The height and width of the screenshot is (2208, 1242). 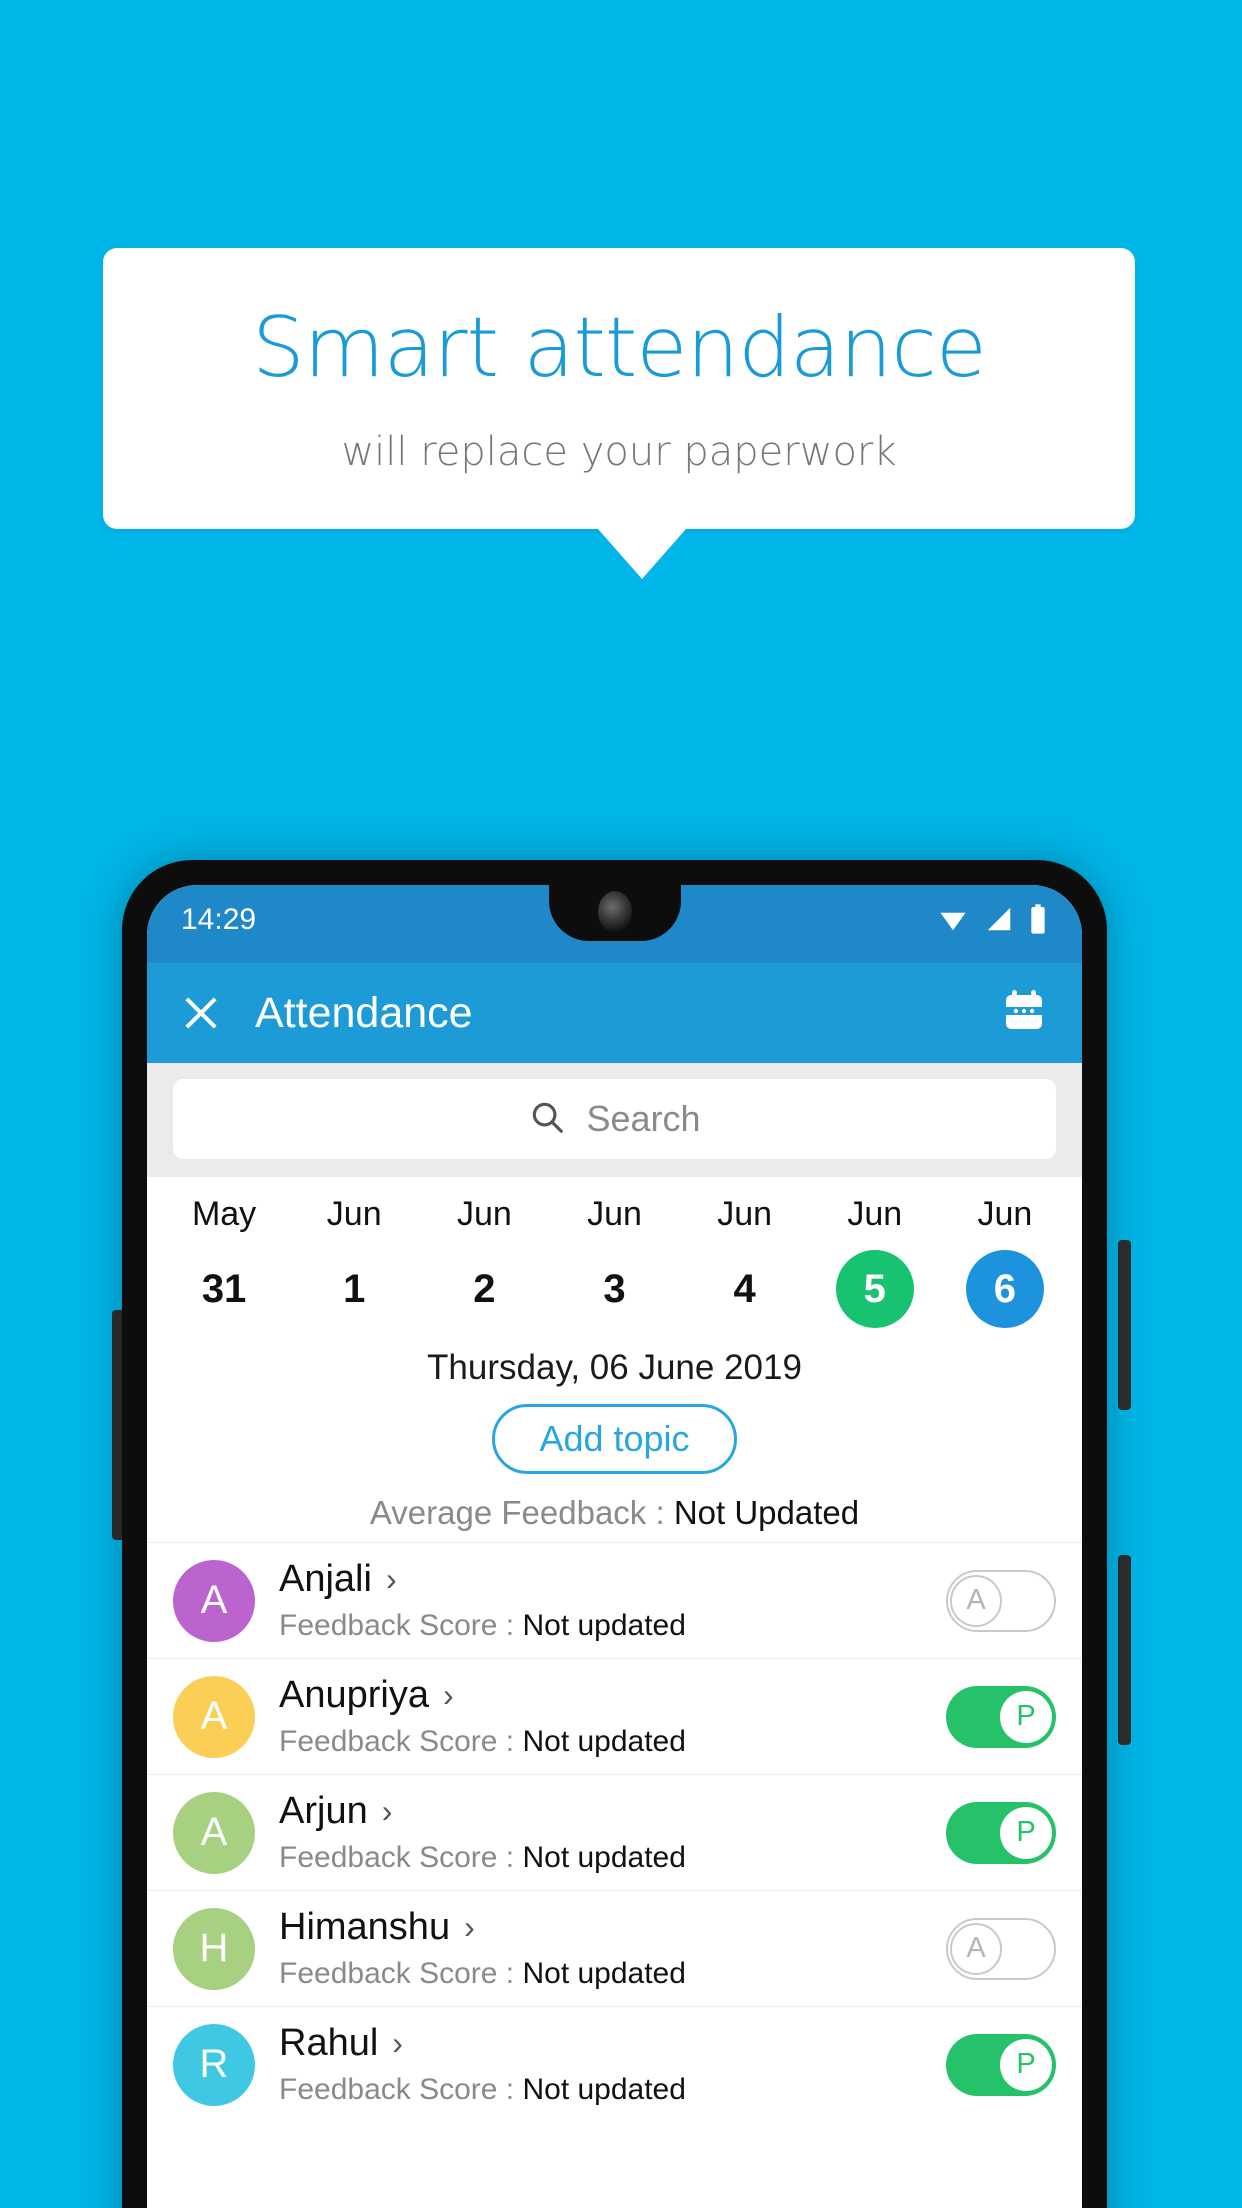 What do you see at coordinates (214, 1948) in the screenshot?
I see `avatar: H` at bounding box center [214, 1948].